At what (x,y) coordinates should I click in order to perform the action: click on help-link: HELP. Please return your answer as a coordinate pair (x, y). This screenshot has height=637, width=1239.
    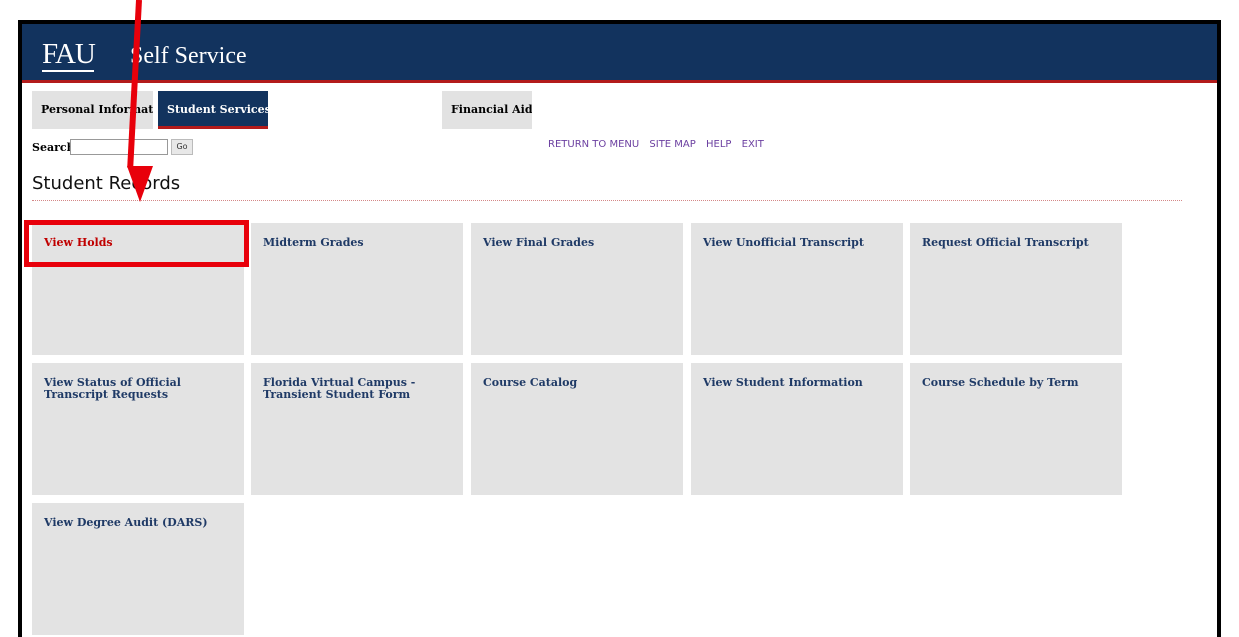
    Looking at the image, I should click on (718, 144).